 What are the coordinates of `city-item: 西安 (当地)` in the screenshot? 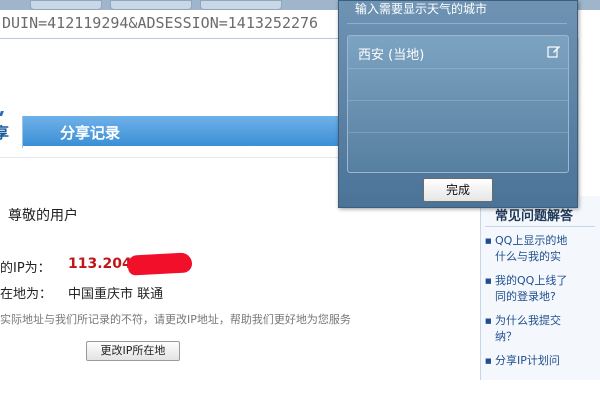 It's located at (391, 53).